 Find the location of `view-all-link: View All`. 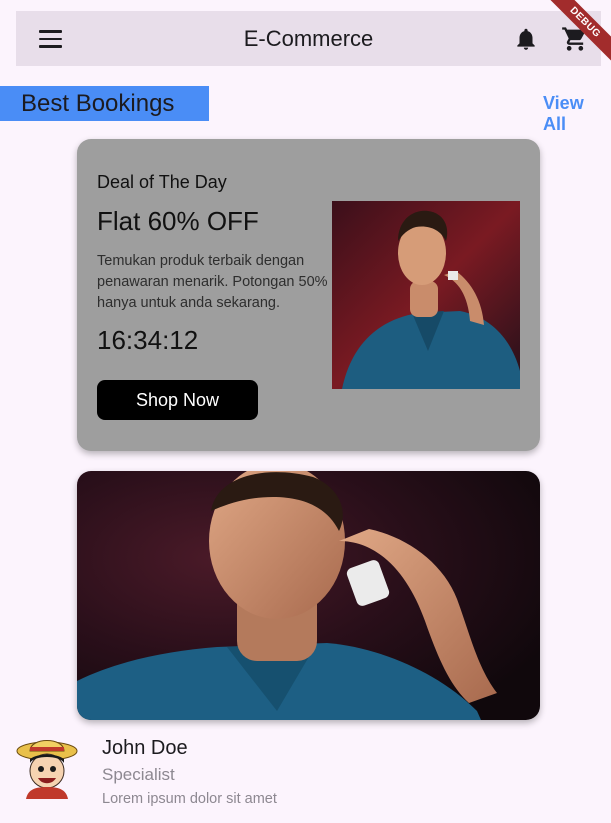

view-all-link: View All is located at coordinates (577, 114).